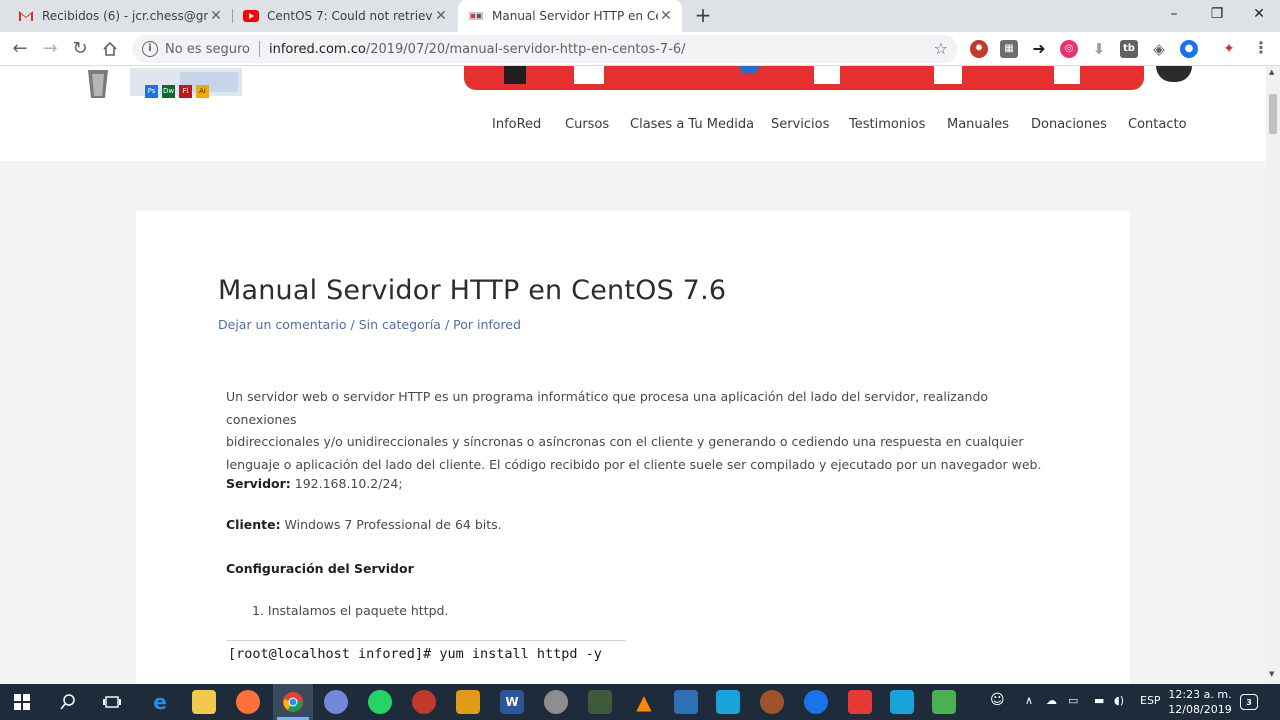 The width and height of the screenshot is (1280, 720). I want to click on software-badge: Dw, so click(168, 91).